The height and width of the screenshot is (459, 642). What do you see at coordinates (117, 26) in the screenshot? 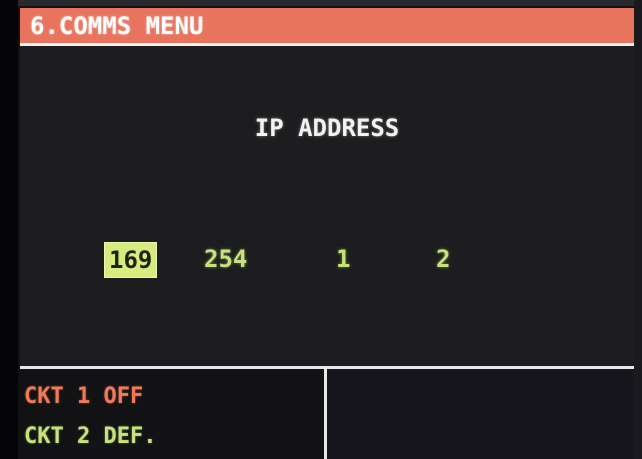
I see `menu-title: 6.COMMS MENU` at bounding box center [117, 26].